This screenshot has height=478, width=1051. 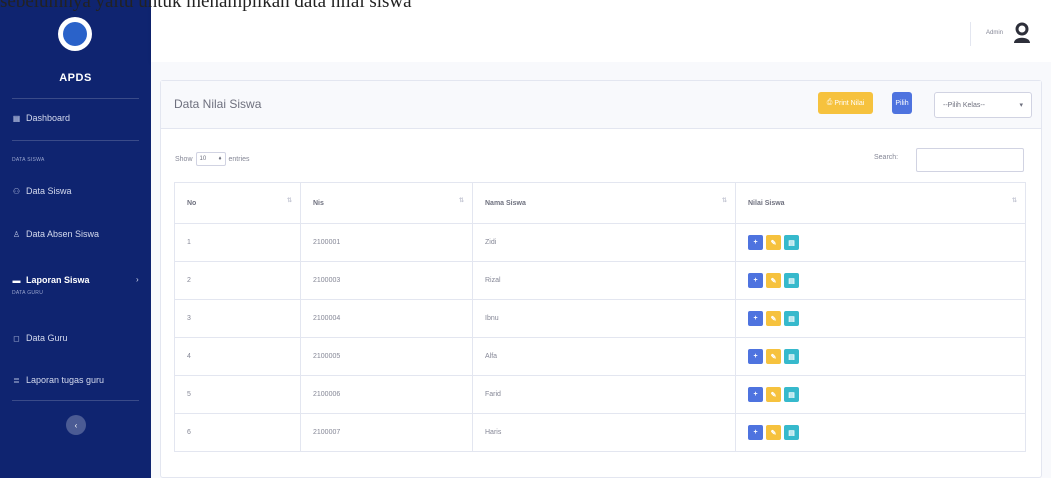 What do you see at coordinates (49, 191) in the screenshot?
I see `sidebar-item-label: Data Siswa` at bounding box center [49, 191].